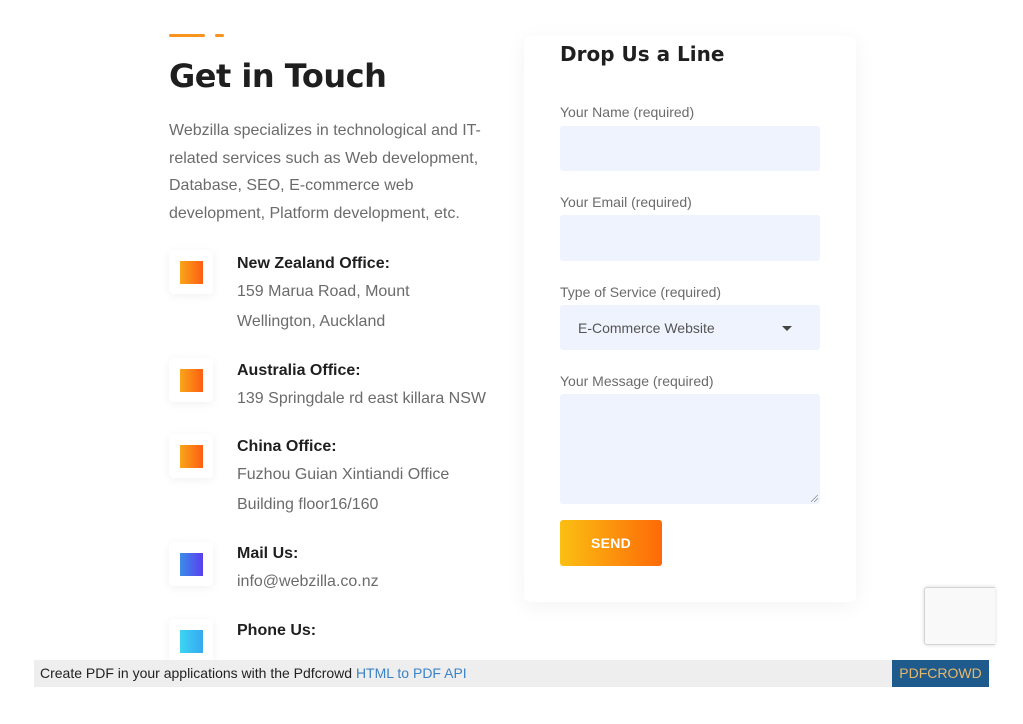 The width and height of the screenshot is (1023, 724). What do you see at coordinates (641, 292) in the screenshot?
I see `service-label: Type of Service (required)` at bounding box center [641, 292].